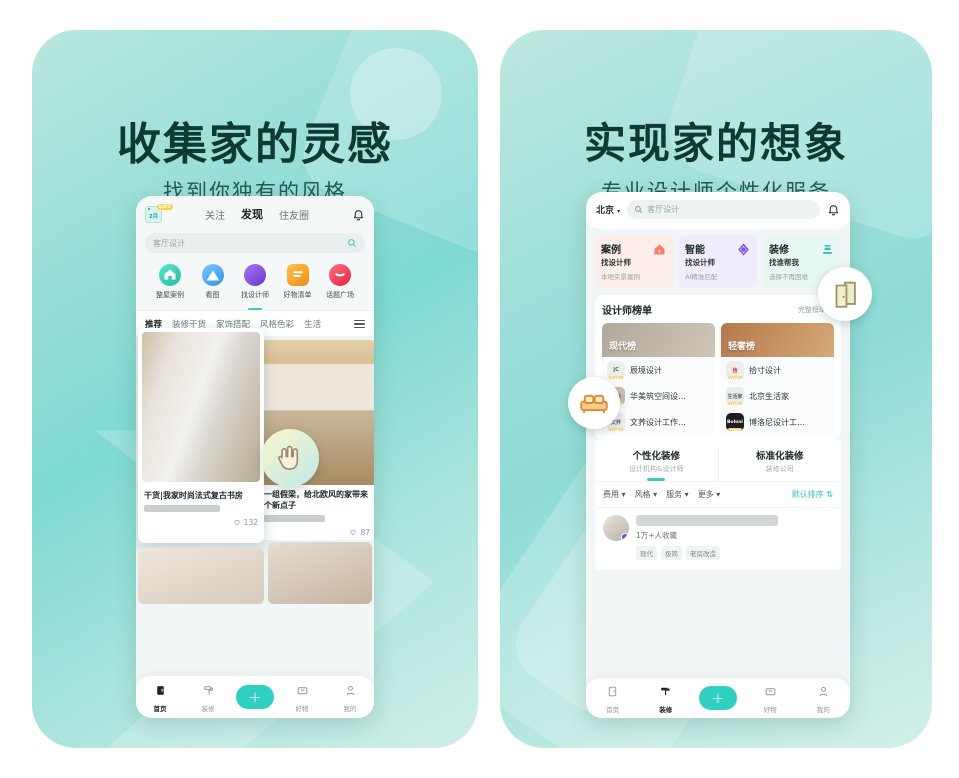 This screenshot has height=778, width=959. I want to click on category-row: 整屋案例 看图 找设计师 好物清单 话题广场, so click(255, 278).